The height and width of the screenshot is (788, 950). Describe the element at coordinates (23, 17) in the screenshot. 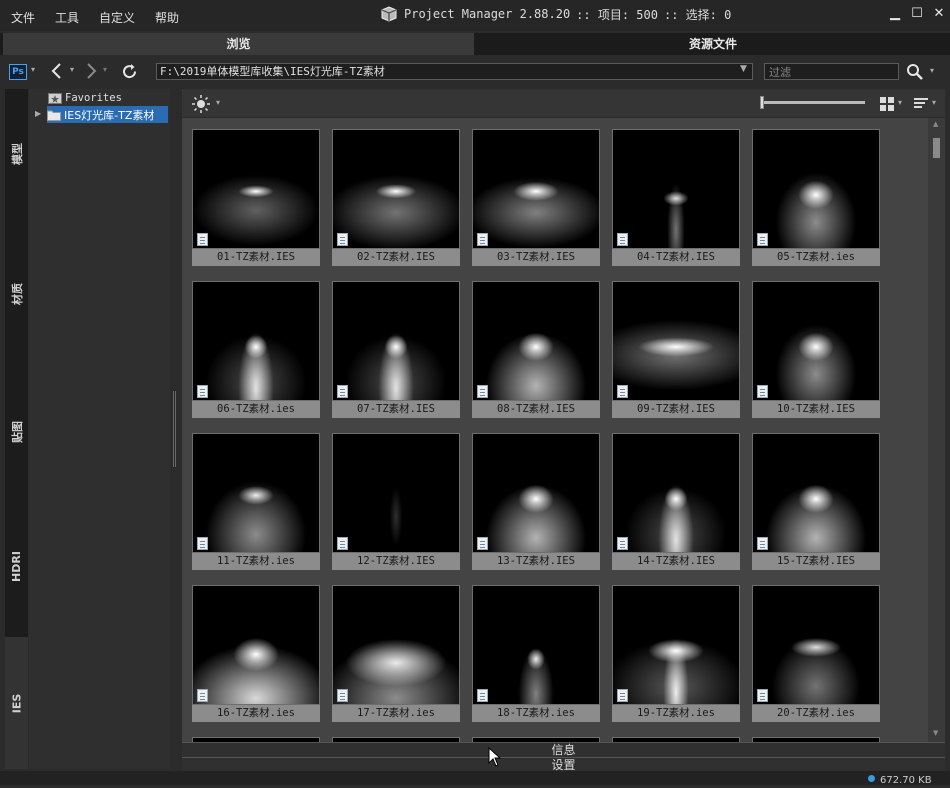

I see `menu-file: 文件` at that location.